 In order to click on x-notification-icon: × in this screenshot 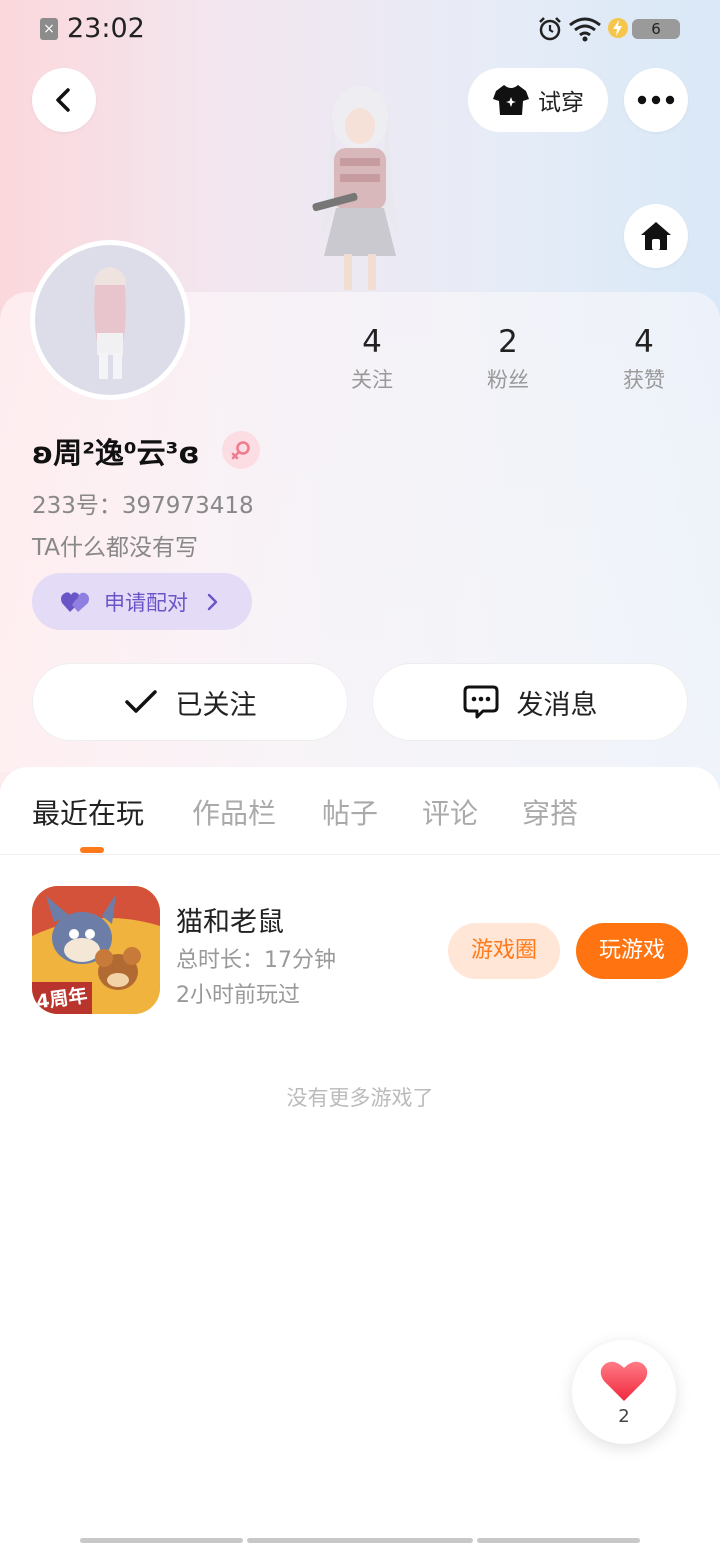, I will do `click(49, 29)`.